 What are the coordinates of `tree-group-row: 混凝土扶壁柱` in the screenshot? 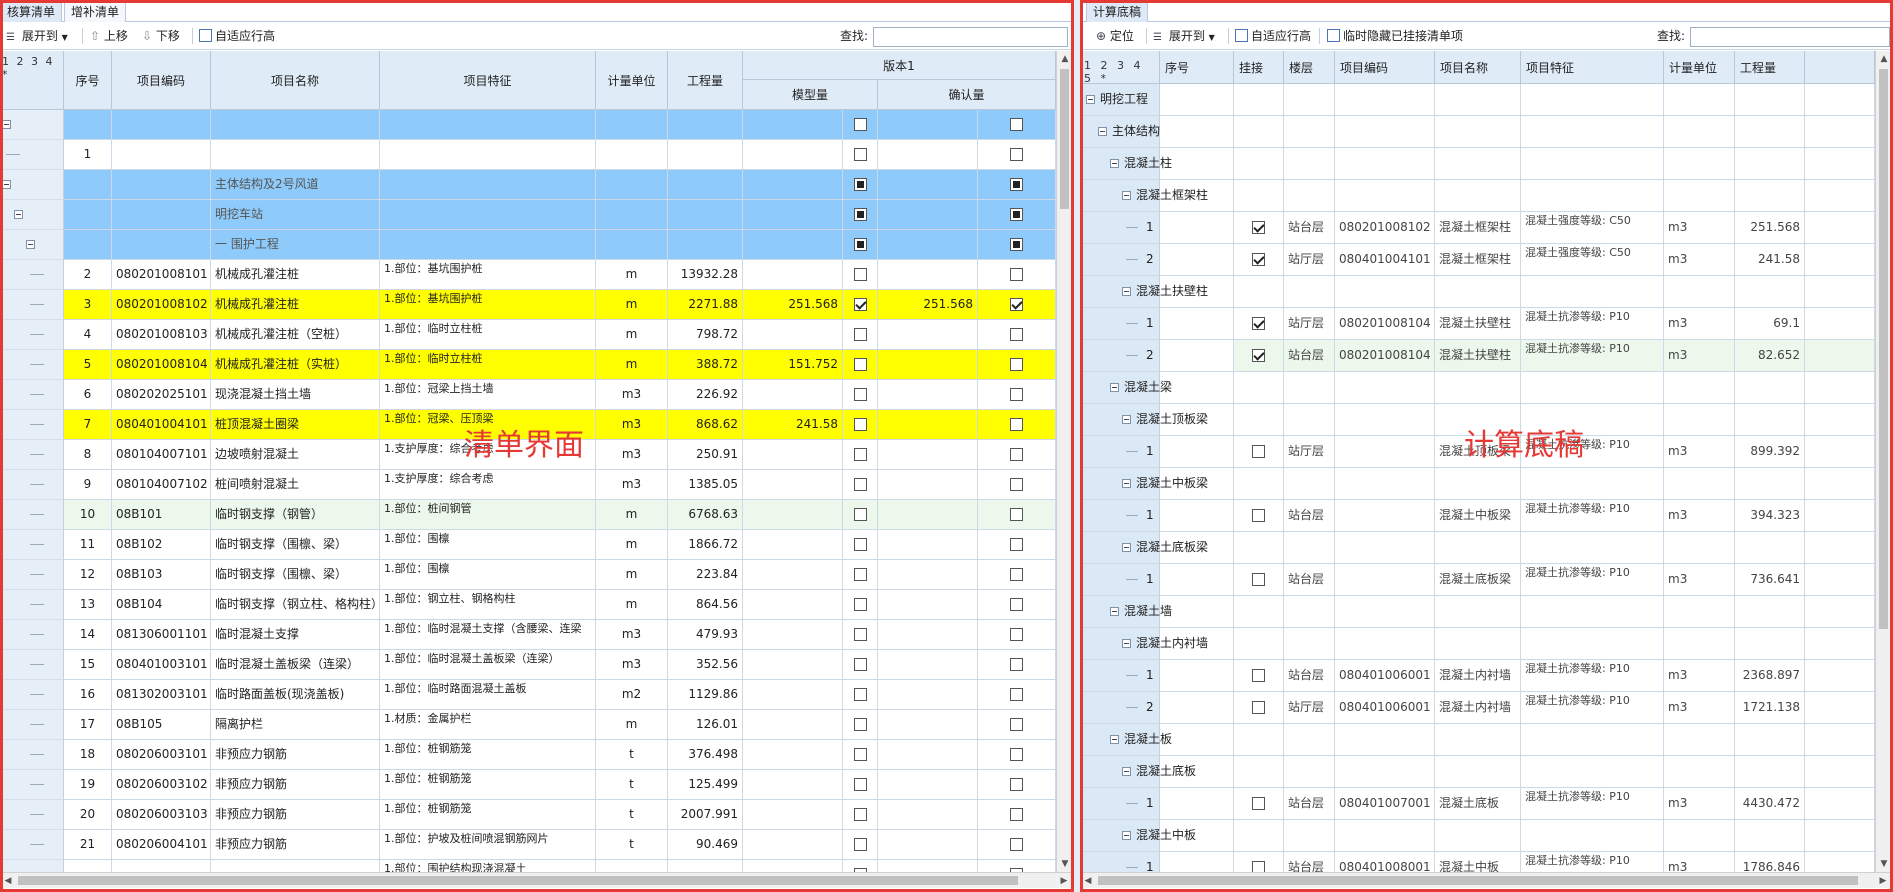 It's located at (1477, 292).